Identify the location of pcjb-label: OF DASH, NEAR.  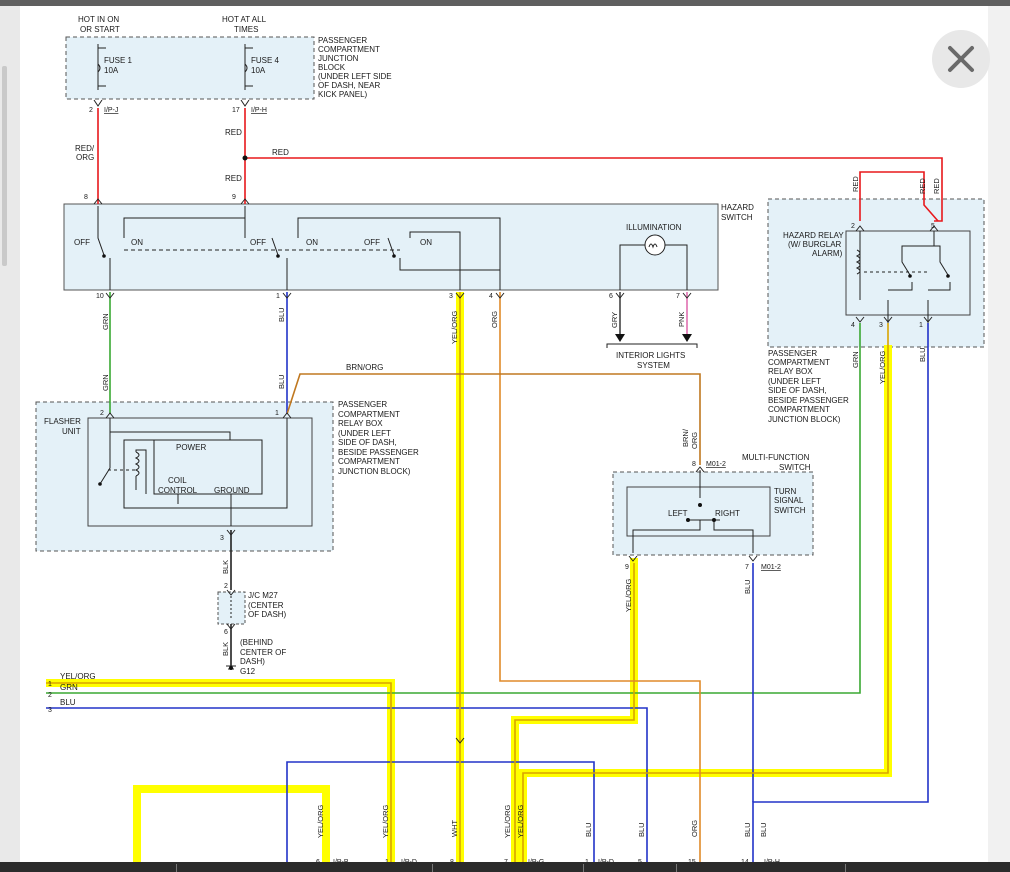
(349, 85).